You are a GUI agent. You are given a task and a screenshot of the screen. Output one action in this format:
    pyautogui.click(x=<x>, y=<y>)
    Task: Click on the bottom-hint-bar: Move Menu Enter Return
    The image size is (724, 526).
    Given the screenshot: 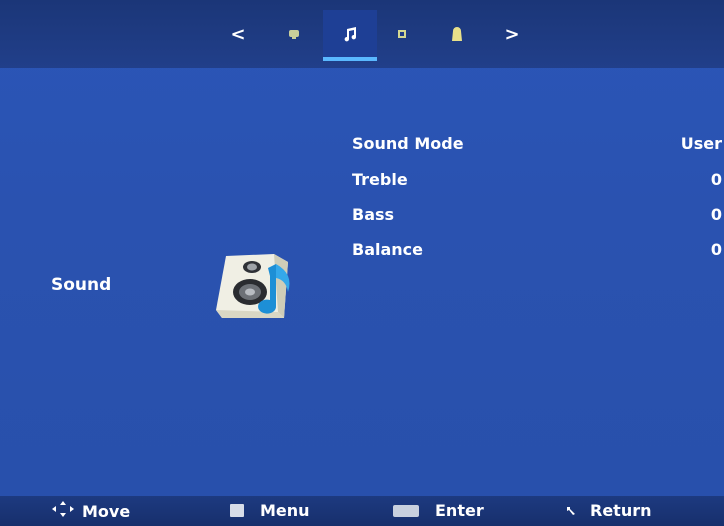 What is the action you would take?
    pyautogui.click(x=362, y=511)
    